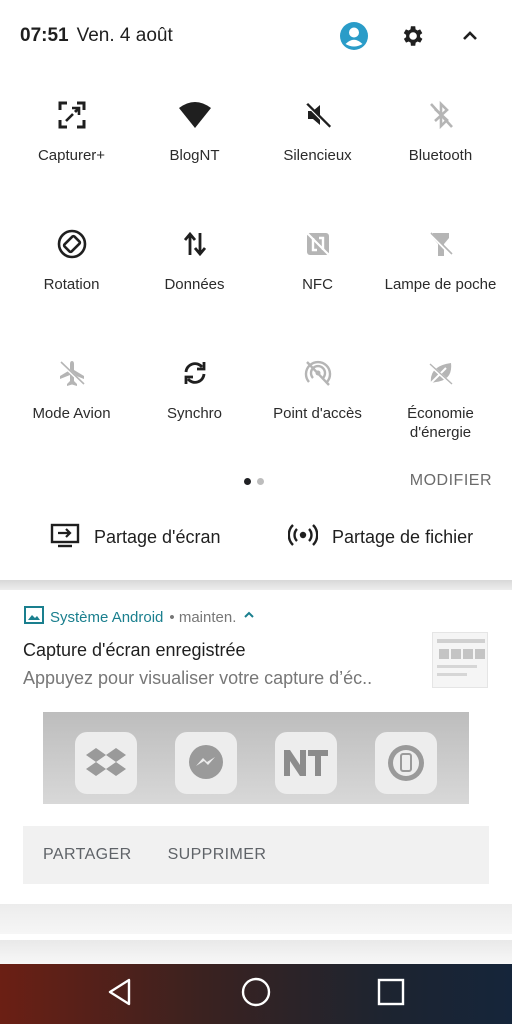 The height and width of the screenshot is (1024, 512). Describe the element at coordinates (157, 537) in the screenshot. I see `screen-share-label: Partage d'écran` at that location.